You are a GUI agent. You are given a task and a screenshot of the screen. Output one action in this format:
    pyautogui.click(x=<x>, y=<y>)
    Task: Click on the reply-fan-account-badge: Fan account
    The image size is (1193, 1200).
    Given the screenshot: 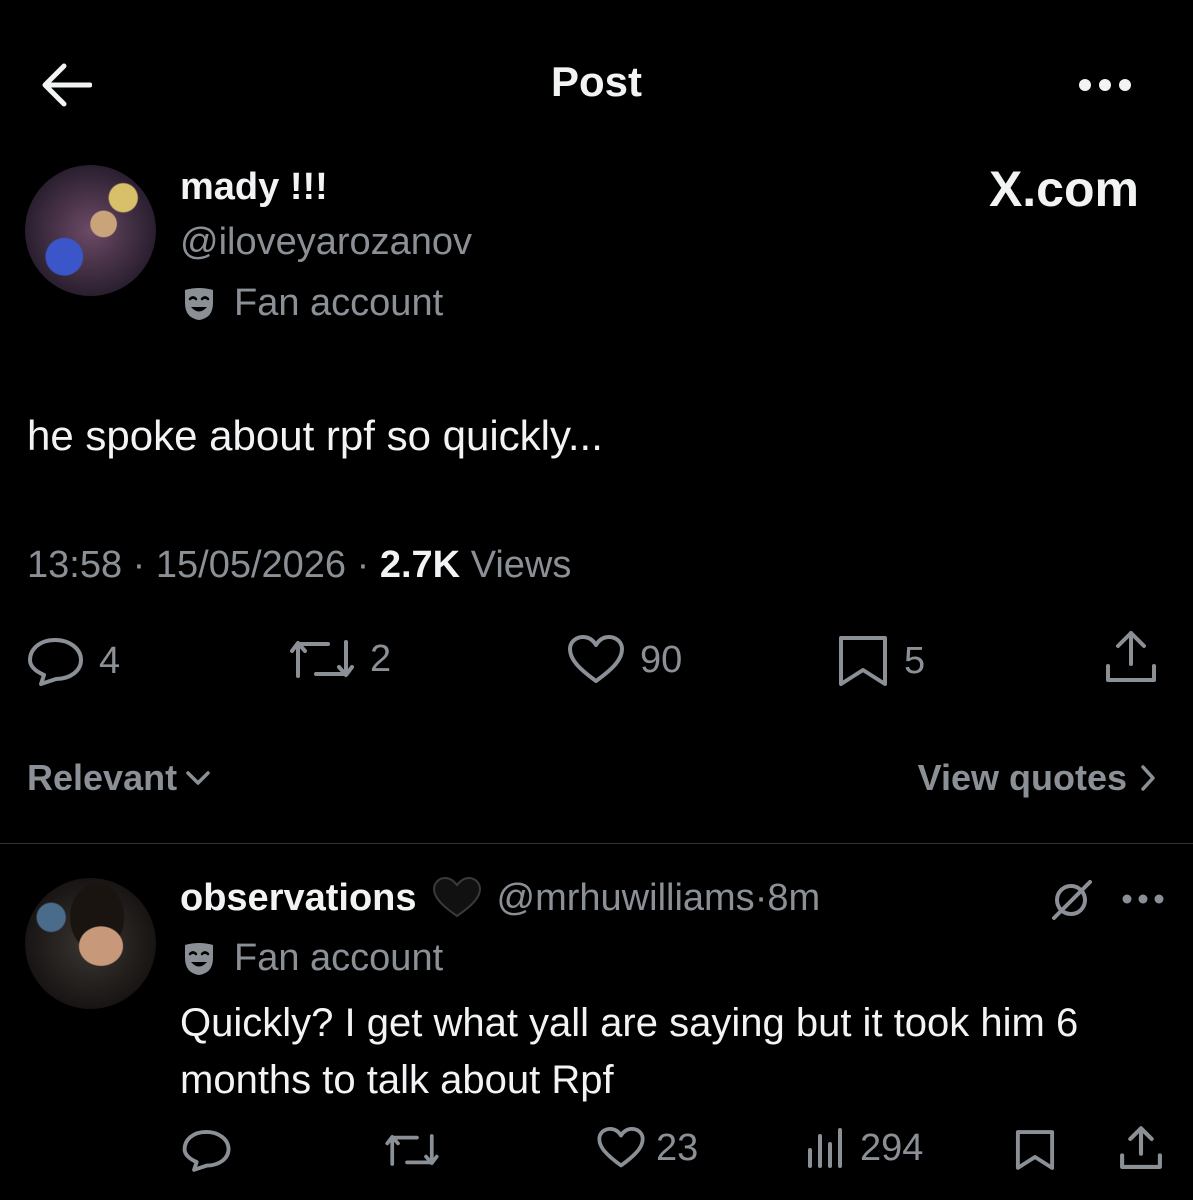 What is the action you would take?
    pyautogui.click(x=311, y=958)
    